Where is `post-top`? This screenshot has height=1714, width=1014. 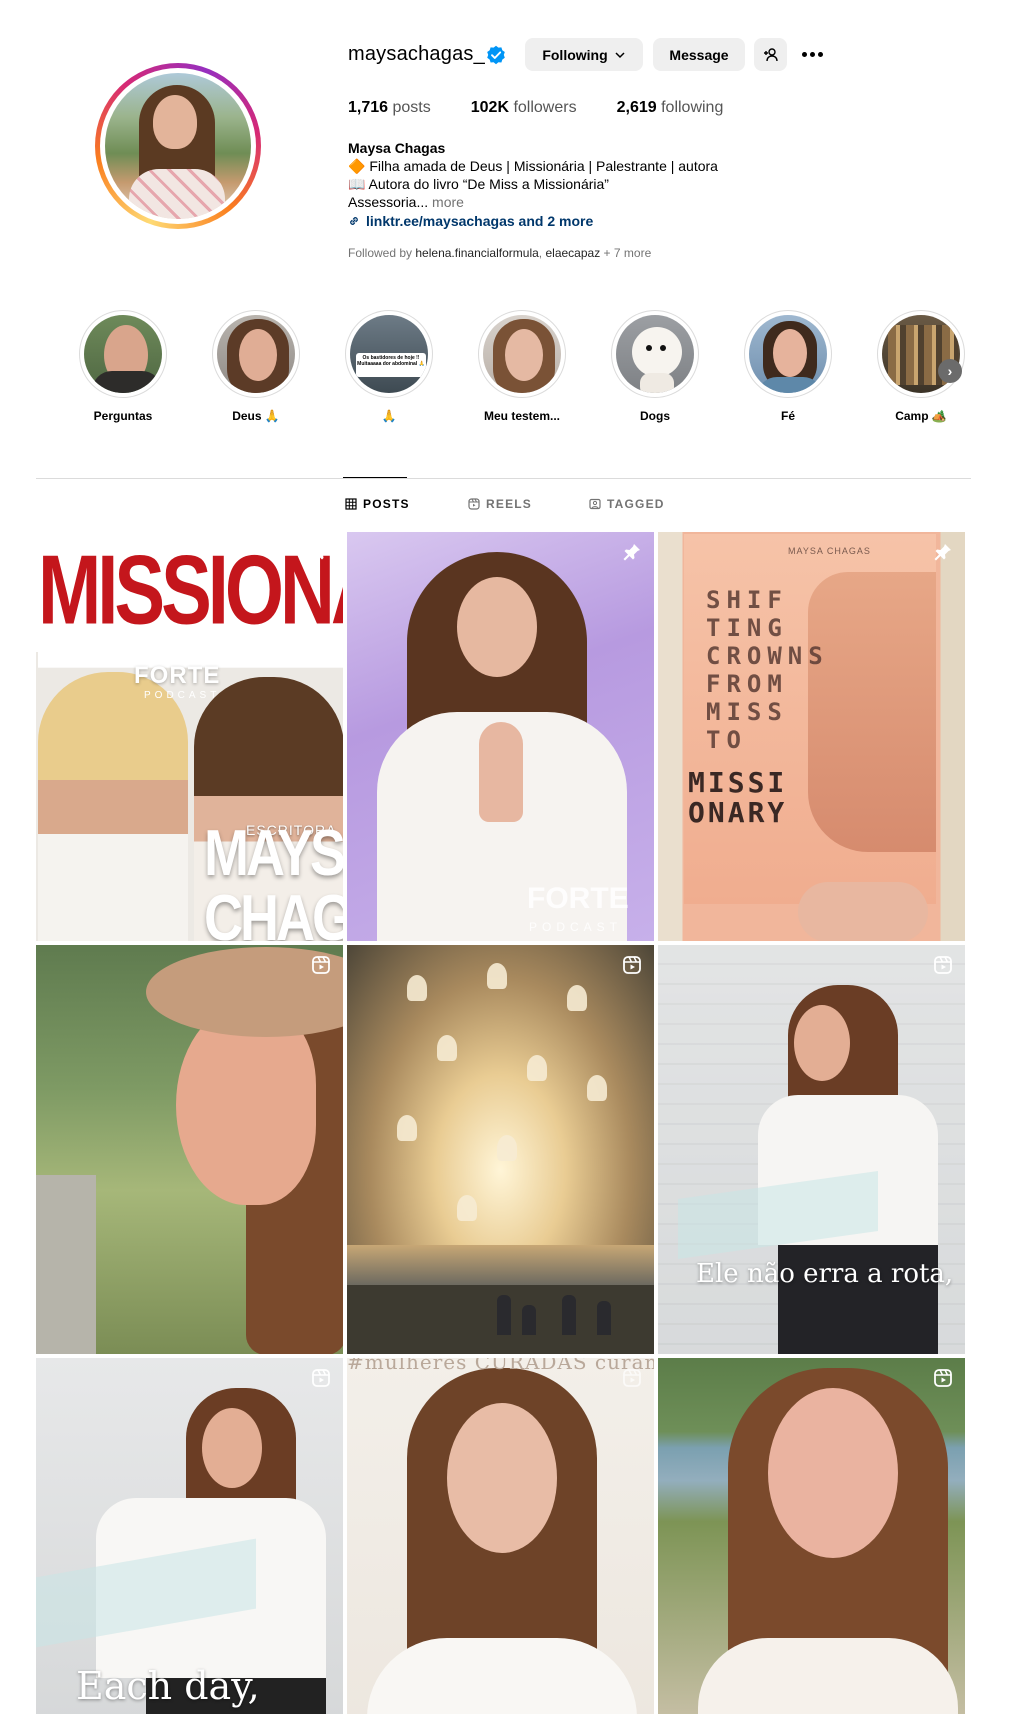
post-top is located at coordinates (828, 1676).